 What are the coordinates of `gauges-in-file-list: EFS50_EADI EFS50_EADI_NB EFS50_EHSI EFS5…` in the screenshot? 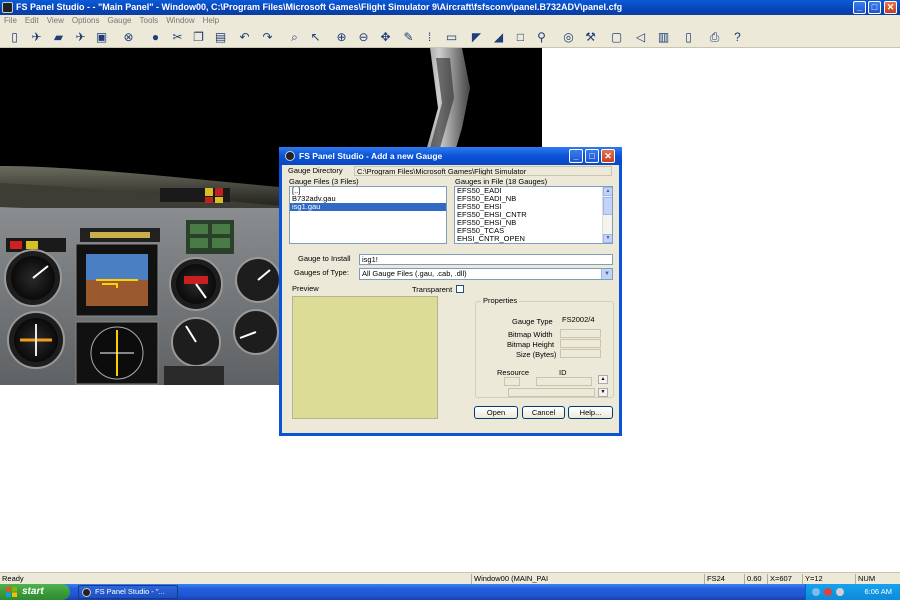 It's located at (533, 215).